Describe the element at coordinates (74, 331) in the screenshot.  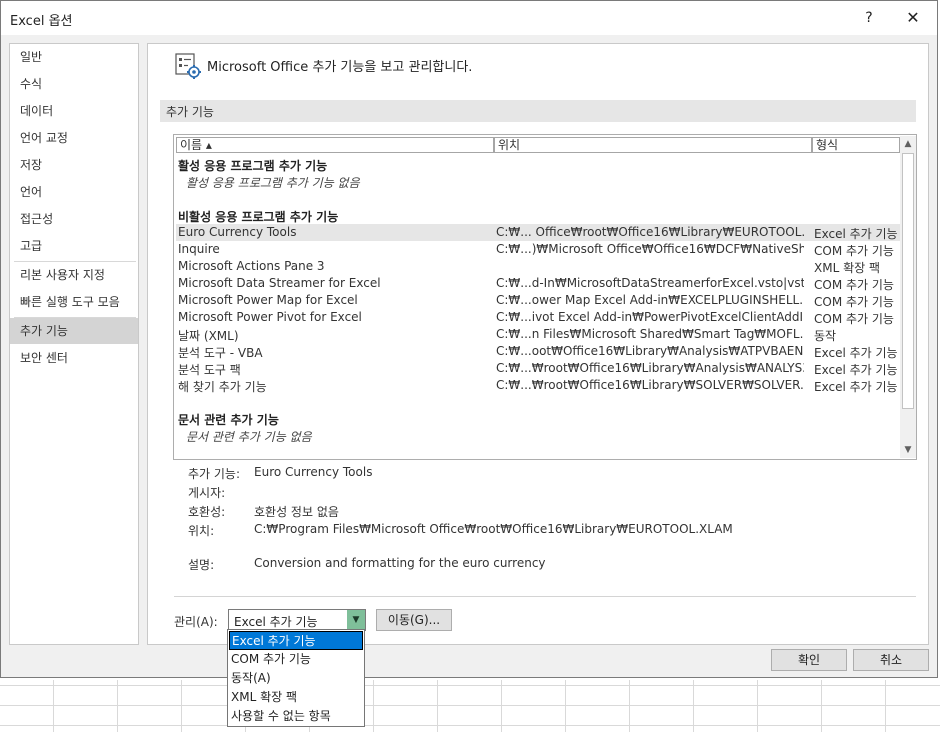
I see `nav-item-addins: 추가 기능` at that location.